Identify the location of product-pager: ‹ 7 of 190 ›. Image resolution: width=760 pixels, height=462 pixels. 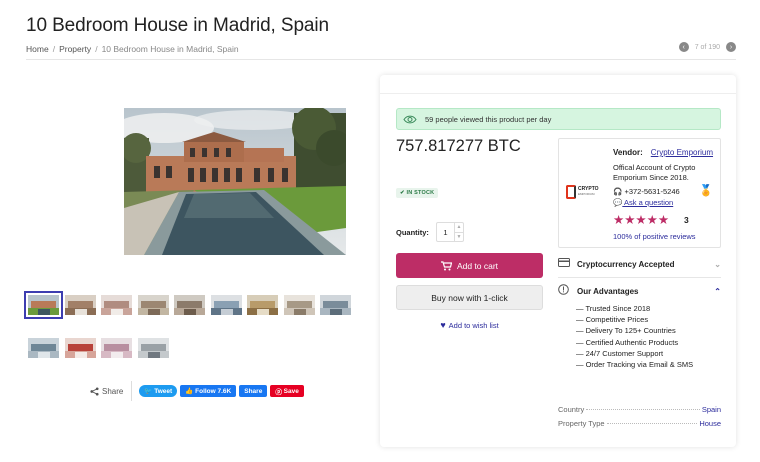
(707, 47).